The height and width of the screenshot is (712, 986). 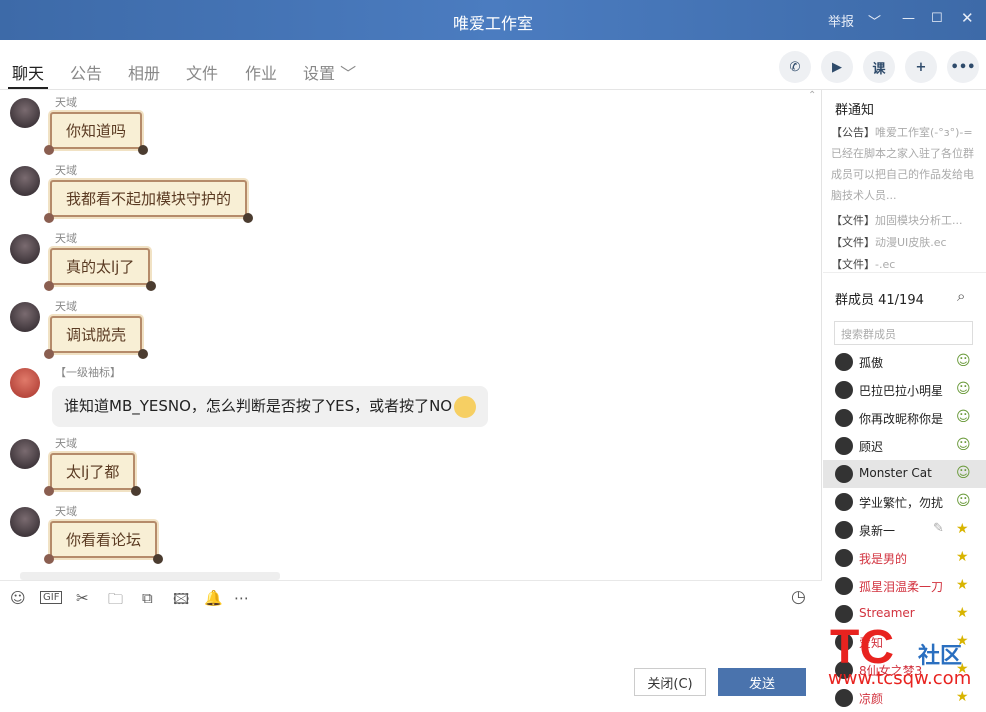 What do you see at coordinates (812, 95) in the screenshot?
I see `scroll-up-icon: ⌃` at bounding box center [812, 95].